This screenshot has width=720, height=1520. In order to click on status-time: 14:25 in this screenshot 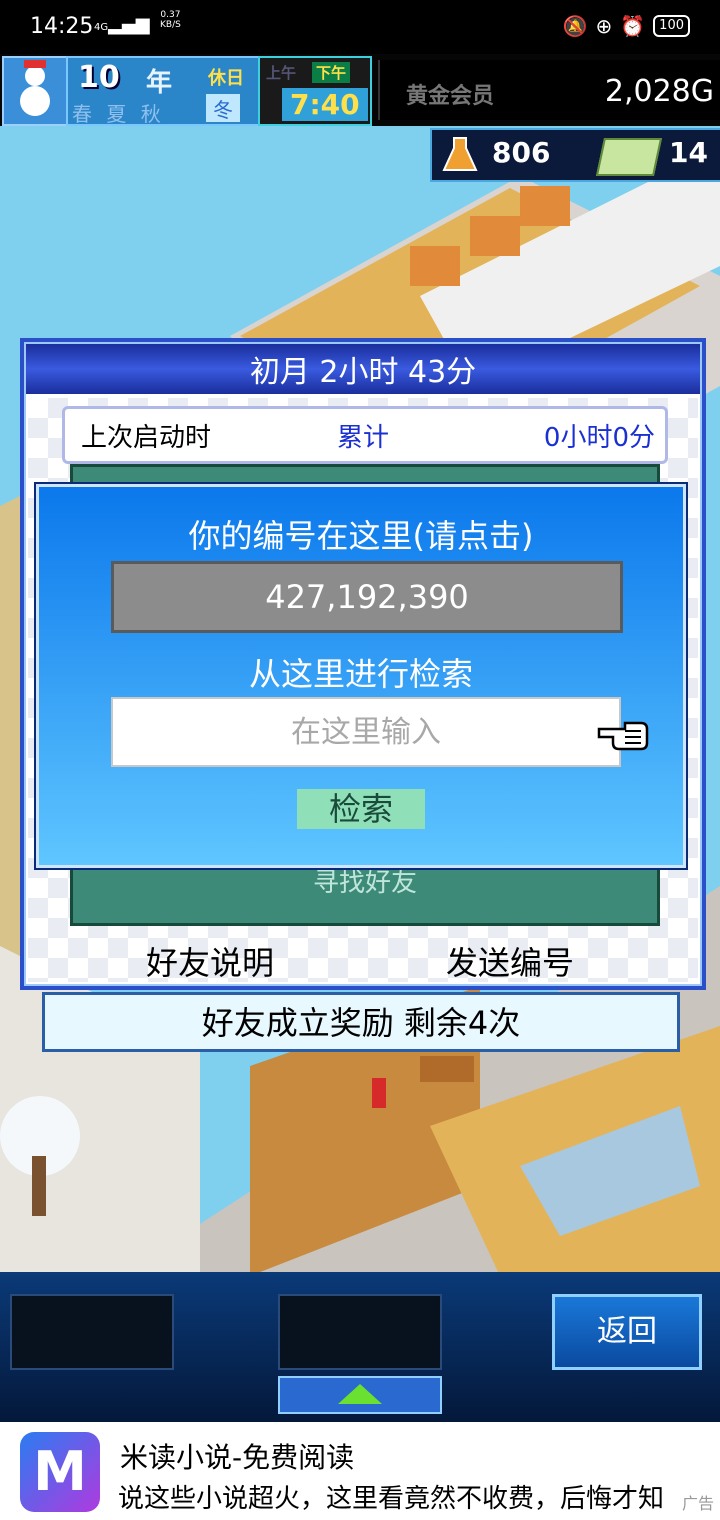, I will do `click(62, 26)`.